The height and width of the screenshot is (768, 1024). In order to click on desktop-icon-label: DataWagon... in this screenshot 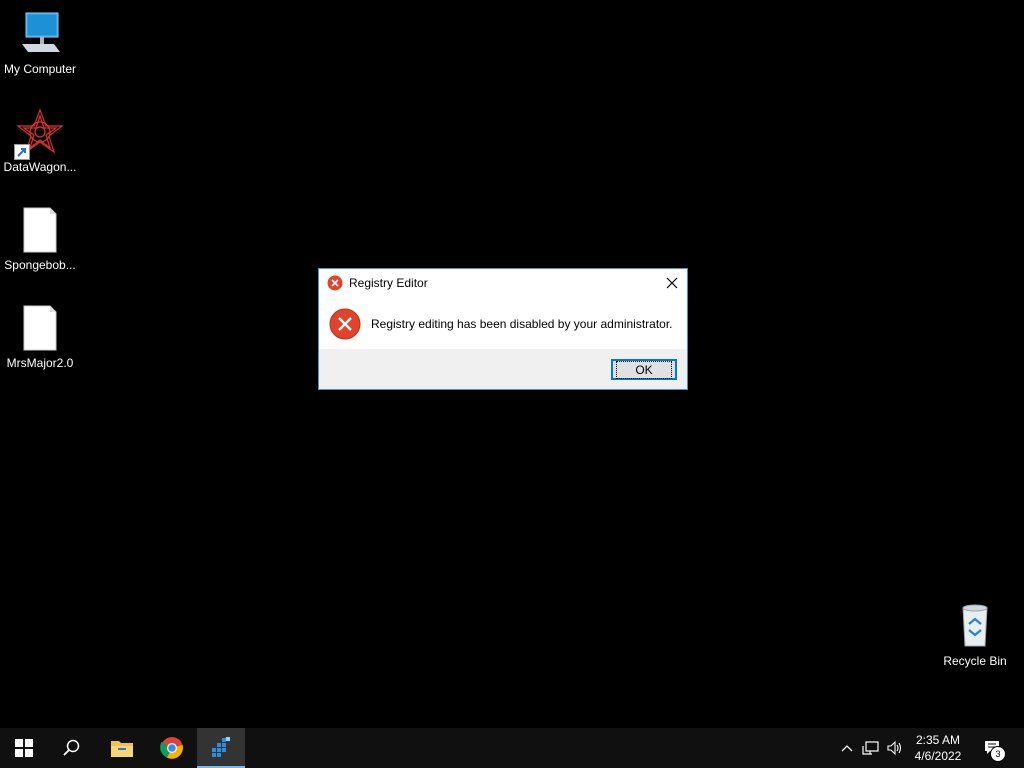, I will do `click(40, 167)`.